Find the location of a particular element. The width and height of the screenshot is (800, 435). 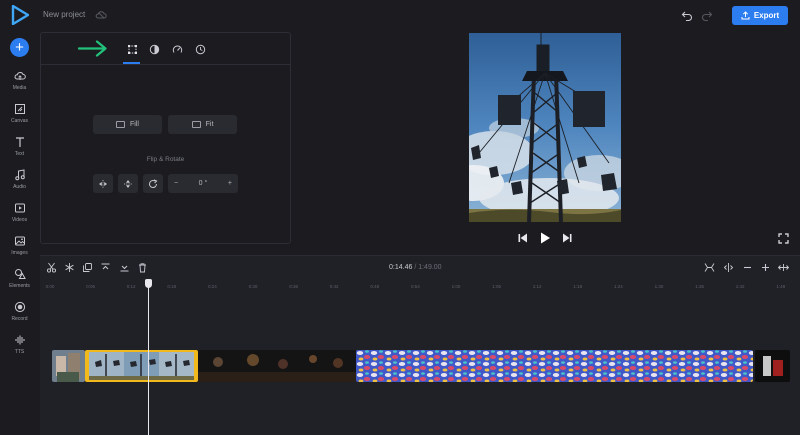

ruler-tick-label: 0:42 is located at coordinates (334, 286).